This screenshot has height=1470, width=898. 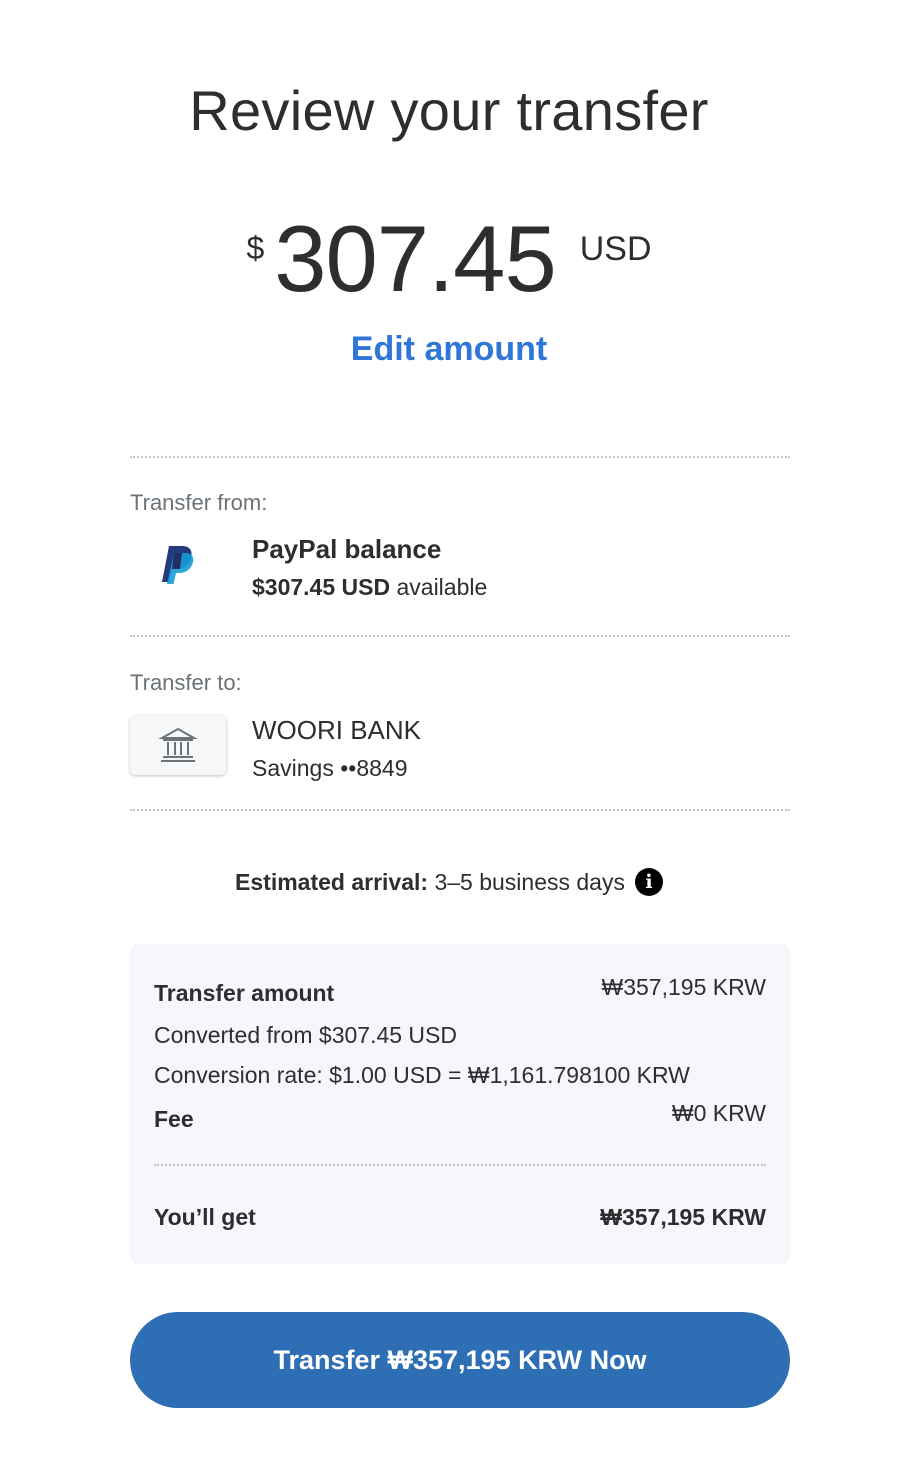 What do you see at coordinates (321, 587) in the screenshot?
I see `balance-amount: $307.45 USD` at bounding box center [321, 587].